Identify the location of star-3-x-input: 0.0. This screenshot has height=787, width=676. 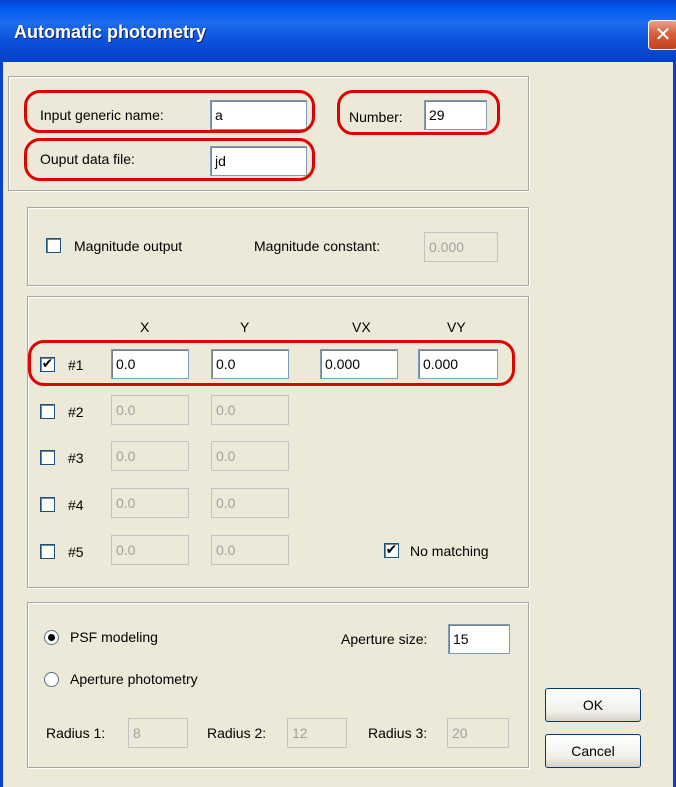
(150, 456).